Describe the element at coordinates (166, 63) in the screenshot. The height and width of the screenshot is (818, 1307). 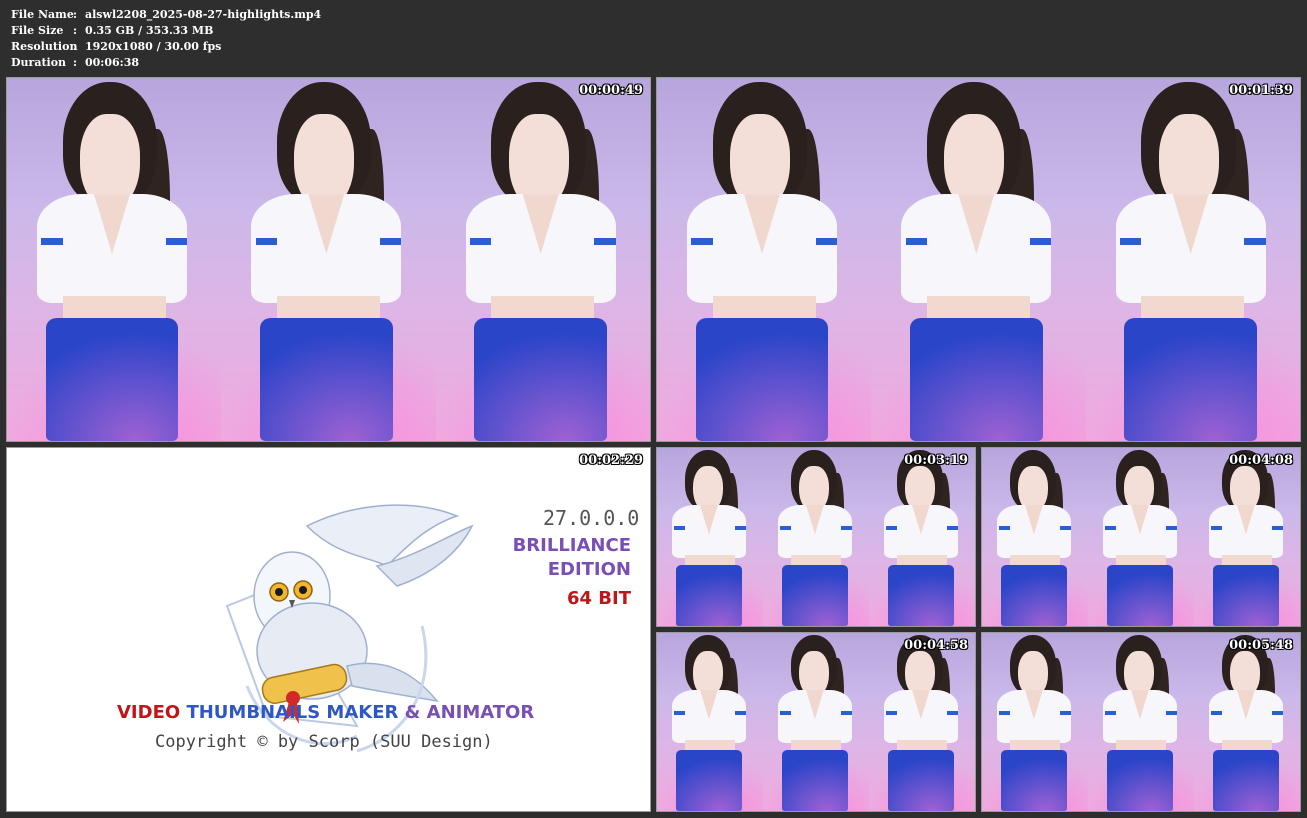
I see `duration-row: Duration : 00:06:38` at that location.